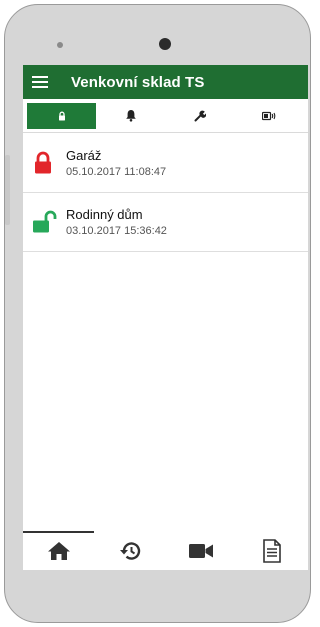 The height and width of the screenshot is (627, 320). Describe the element at coordinates (116, 163) in the screenshot. I see `item-text: Garáž 05.10.2017 11:08:47` at that location.